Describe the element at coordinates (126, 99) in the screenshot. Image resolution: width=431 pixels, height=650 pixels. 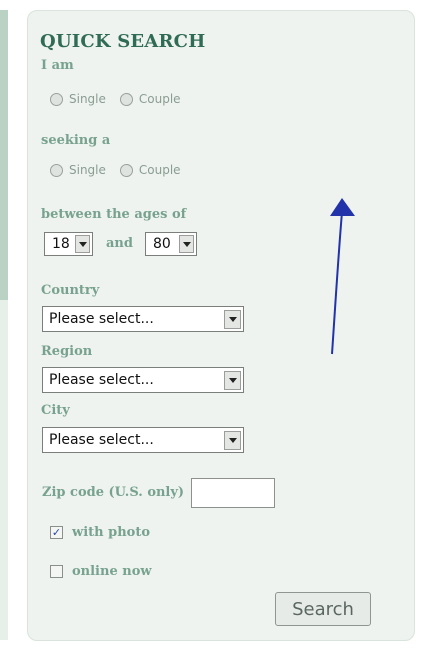
I see `i-am-couple-radio` at that location.